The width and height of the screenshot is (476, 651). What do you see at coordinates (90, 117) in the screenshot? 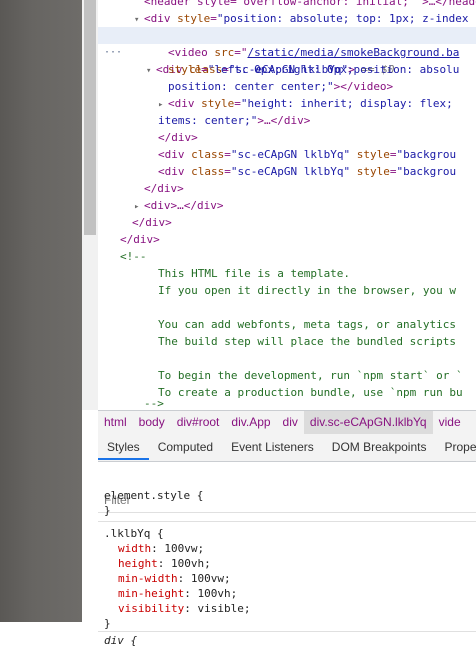
I see `scrollbar-thumb` at bounding box center [90, 117].